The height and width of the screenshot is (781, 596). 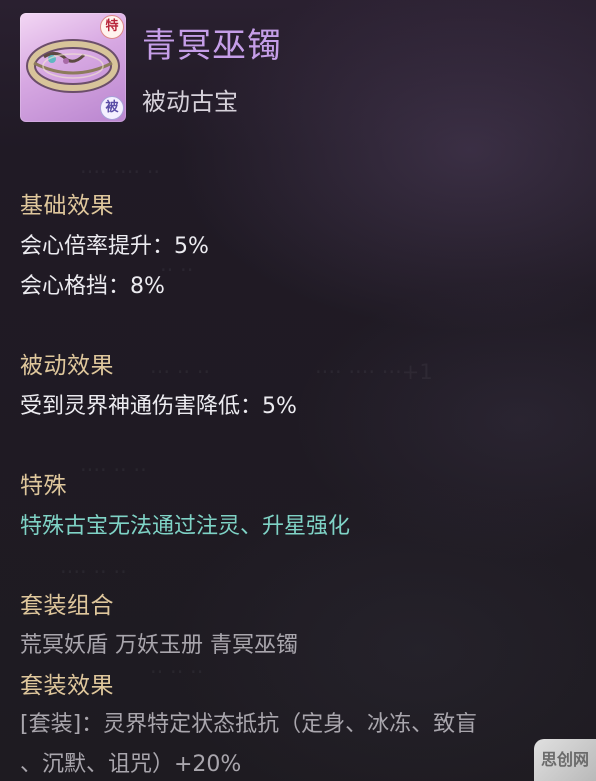 What do you see at coordinates (565, 760) in the screenshot?
I see `site-watermark: 思创网` at bounding box center [565, 760].